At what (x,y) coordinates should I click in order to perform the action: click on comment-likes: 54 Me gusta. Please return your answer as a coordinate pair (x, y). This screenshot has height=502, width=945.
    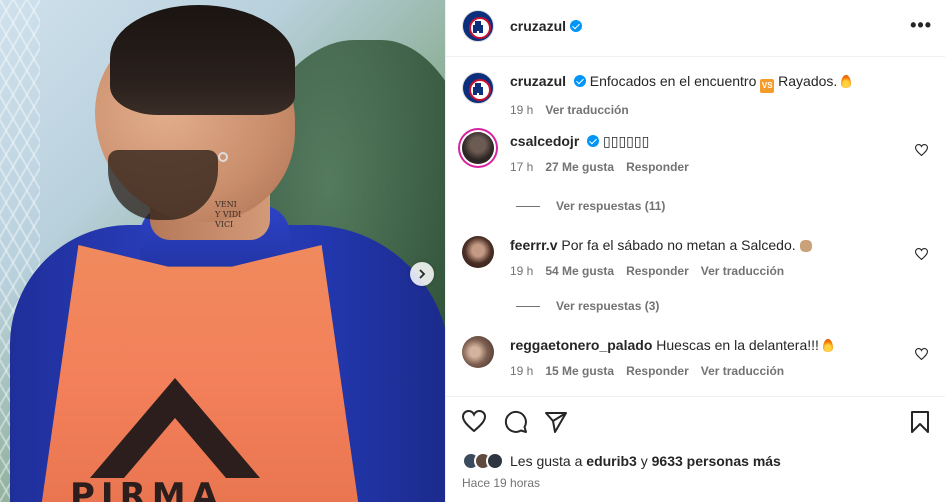
    Looking at the image, I should click on (579, 271).